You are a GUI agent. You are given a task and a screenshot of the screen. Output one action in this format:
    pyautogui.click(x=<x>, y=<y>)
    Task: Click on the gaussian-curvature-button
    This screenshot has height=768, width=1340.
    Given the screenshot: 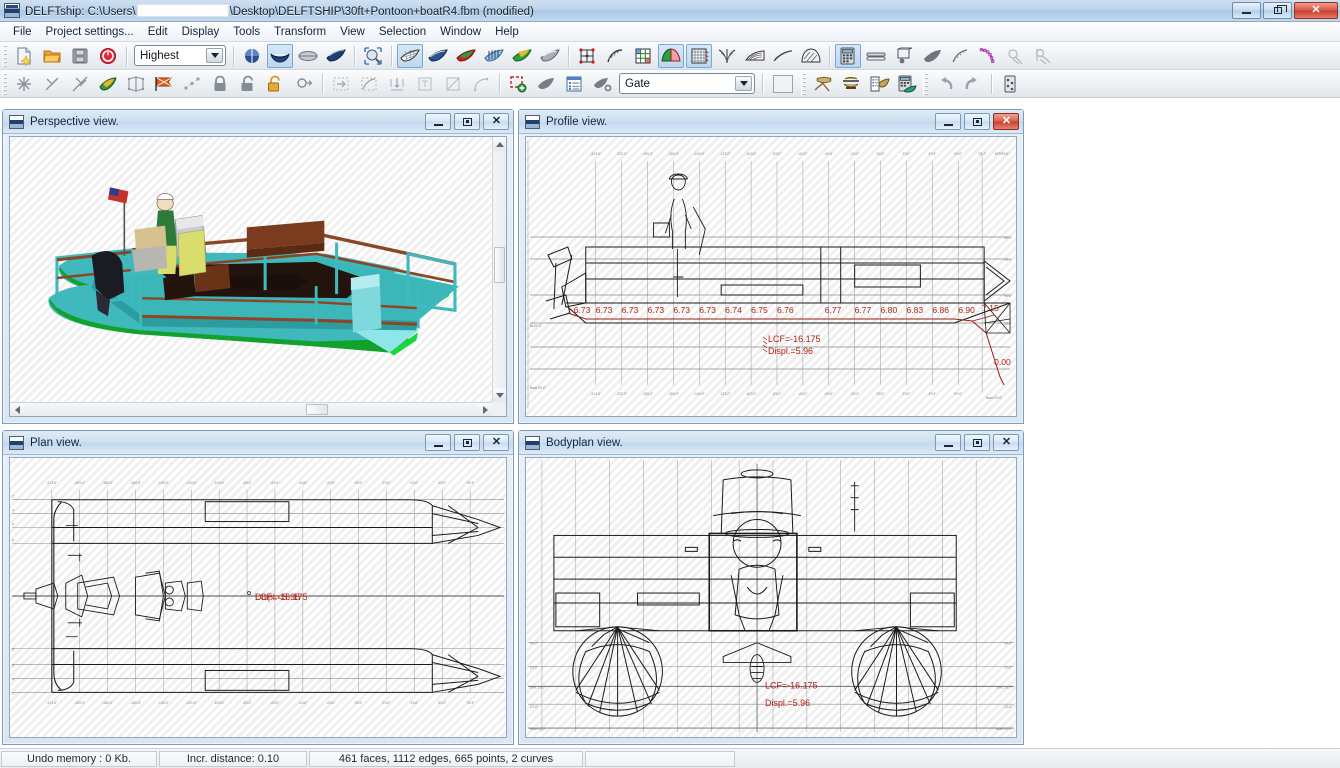 What is the action you would take?
    pyautogui.click(x=466, y=56)
    